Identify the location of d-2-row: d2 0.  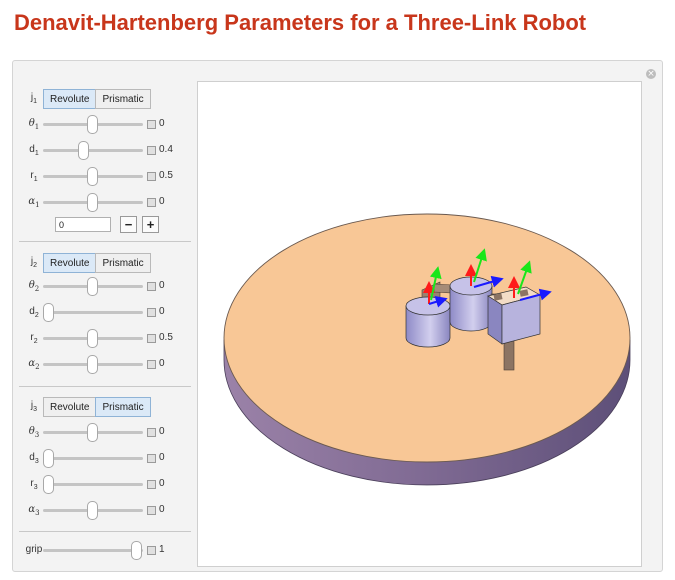
(103, 313).